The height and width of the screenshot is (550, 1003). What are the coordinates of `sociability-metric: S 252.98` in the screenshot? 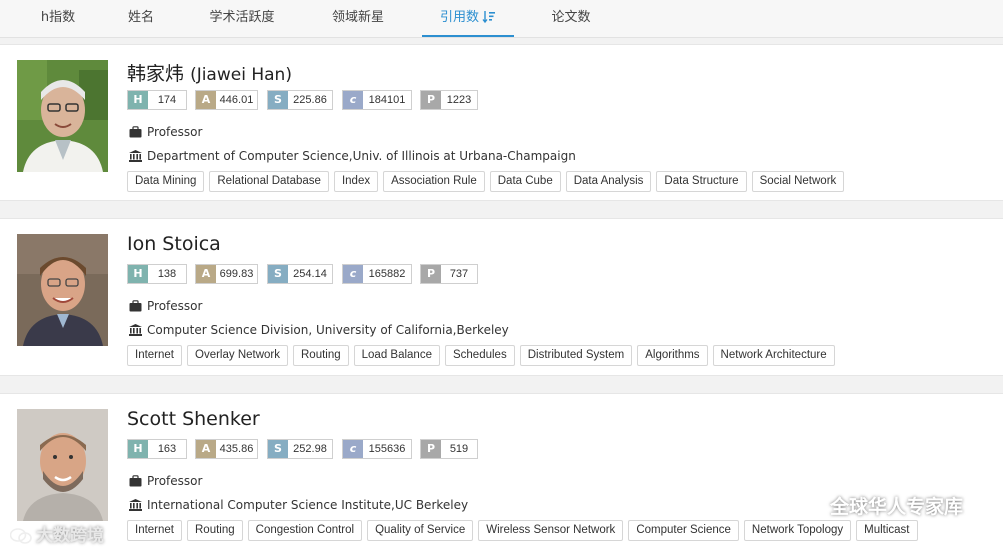 It's located at (300, 449).